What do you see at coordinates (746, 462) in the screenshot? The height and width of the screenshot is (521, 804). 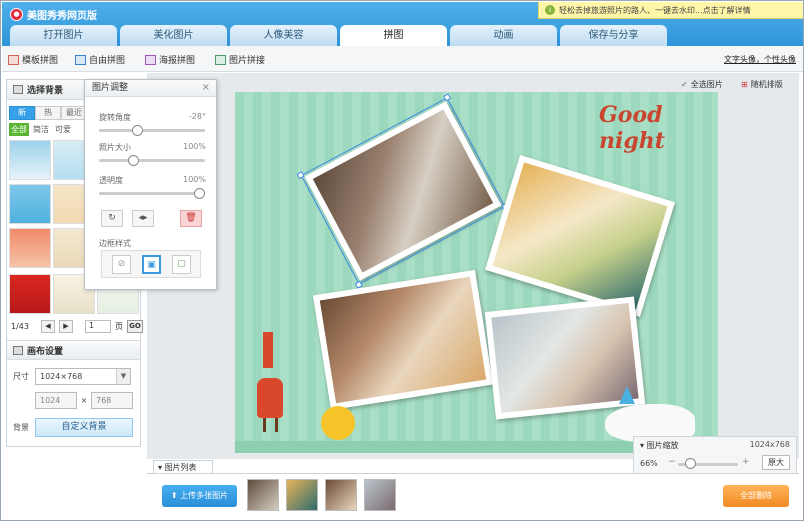 I see `zoom-in-icon: +` at bounding box center [746, 462].